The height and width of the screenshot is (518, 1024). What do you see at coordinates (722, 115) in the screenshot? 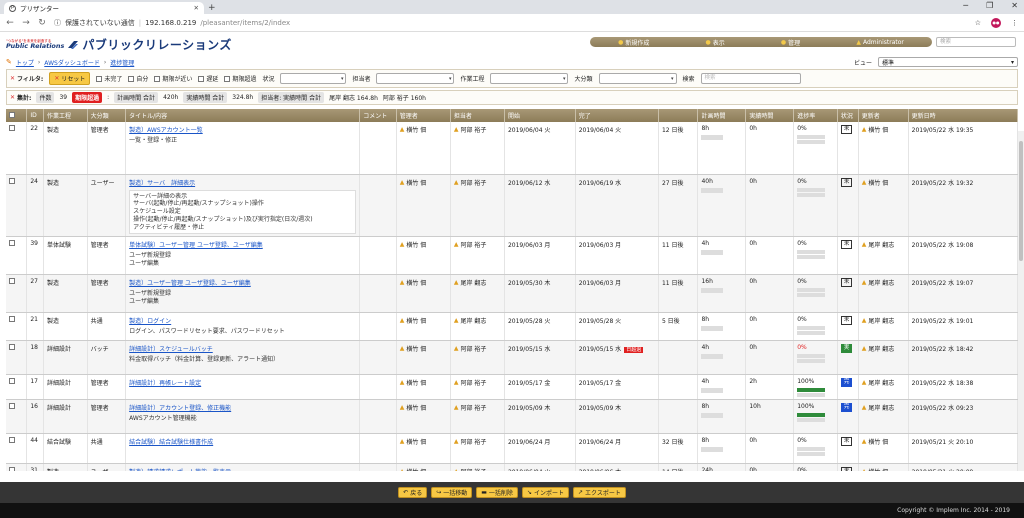
I see `column-header: 計画時間` at bounding box center [722, 115].